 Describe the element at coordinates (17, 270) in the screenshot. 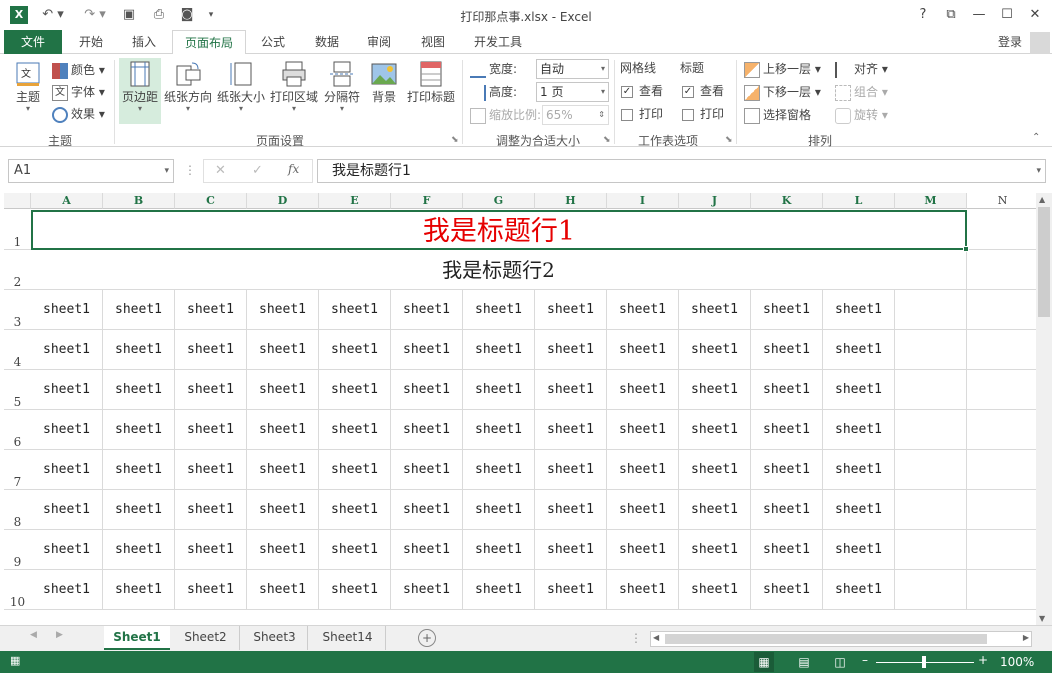

I see `row-header: 2` at that location.